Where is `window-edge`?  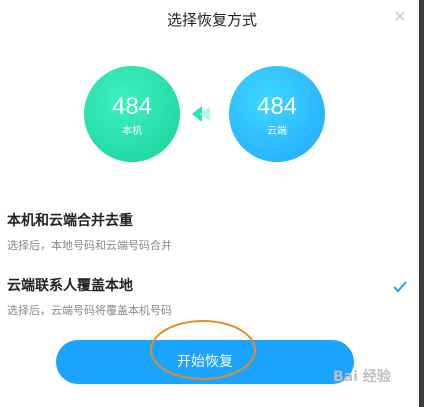 window-edge is located at coordinates (421, 203).